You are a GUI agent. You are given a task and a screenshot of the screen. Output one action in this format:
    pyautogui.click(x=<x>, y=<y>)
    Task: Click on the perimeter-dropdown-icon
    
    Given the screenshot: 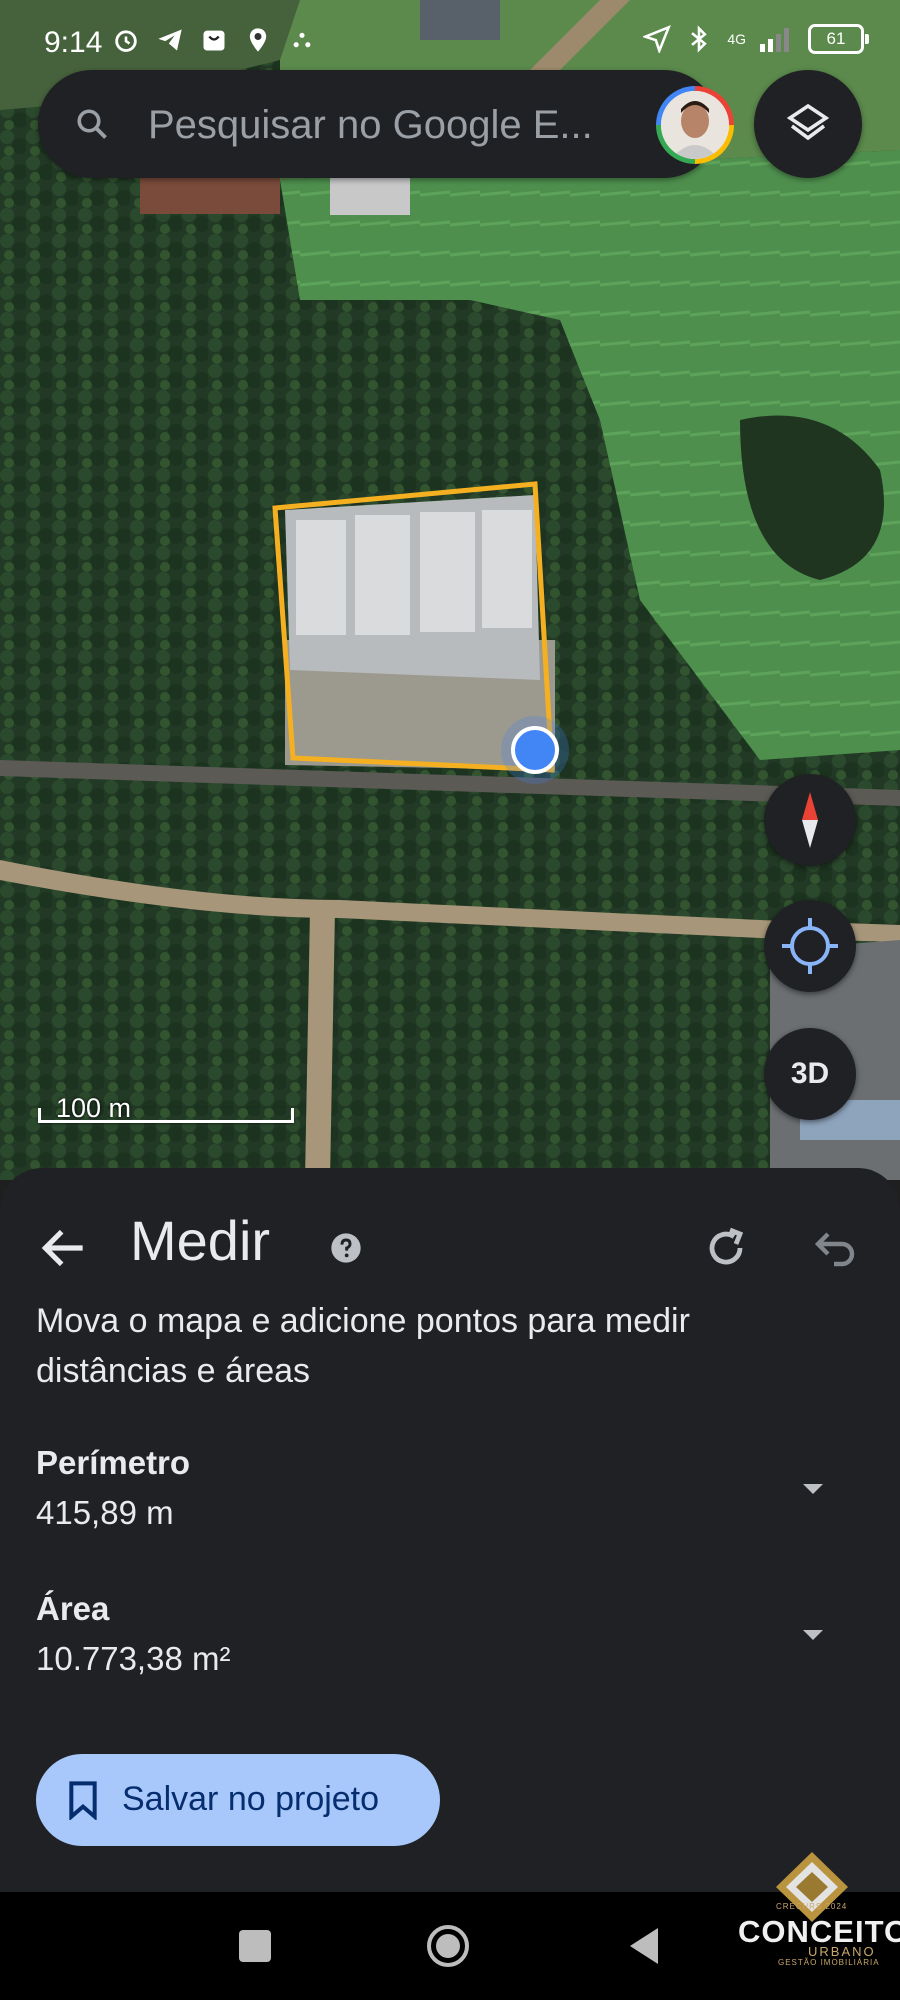 What is the action you would take?
    pyautogui.click(x=813, y=1489)
    